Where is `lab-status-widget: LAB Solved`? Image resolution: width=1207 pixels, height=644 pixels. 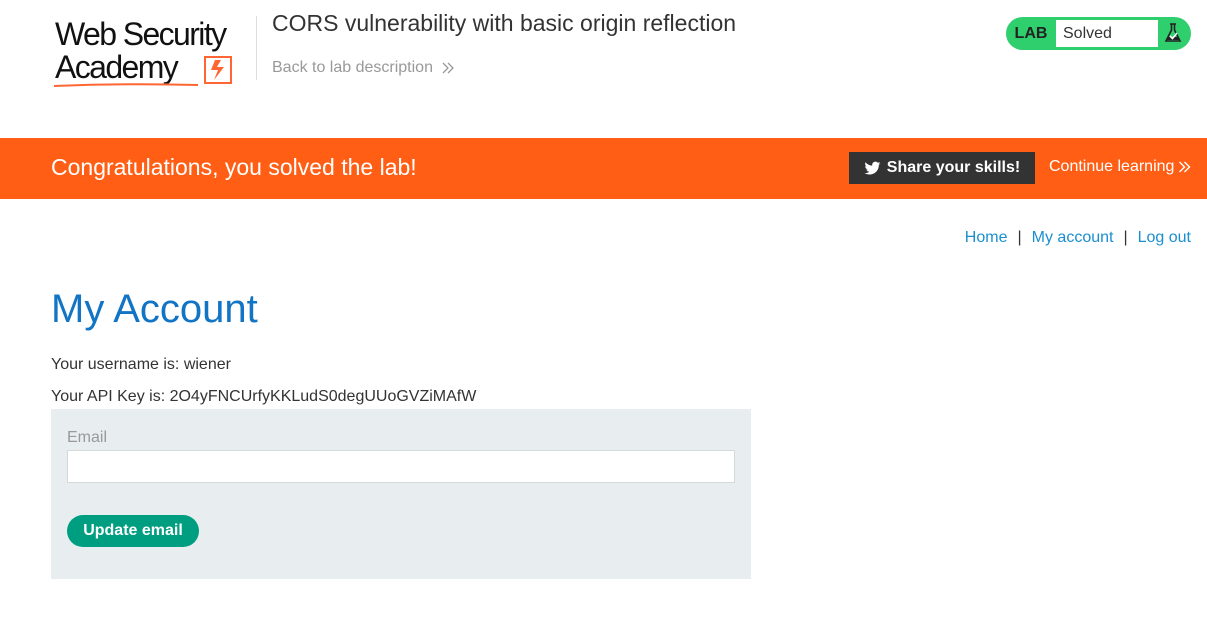 lab-status-widget: LAB Solved is located at coordinates (1098, 33).